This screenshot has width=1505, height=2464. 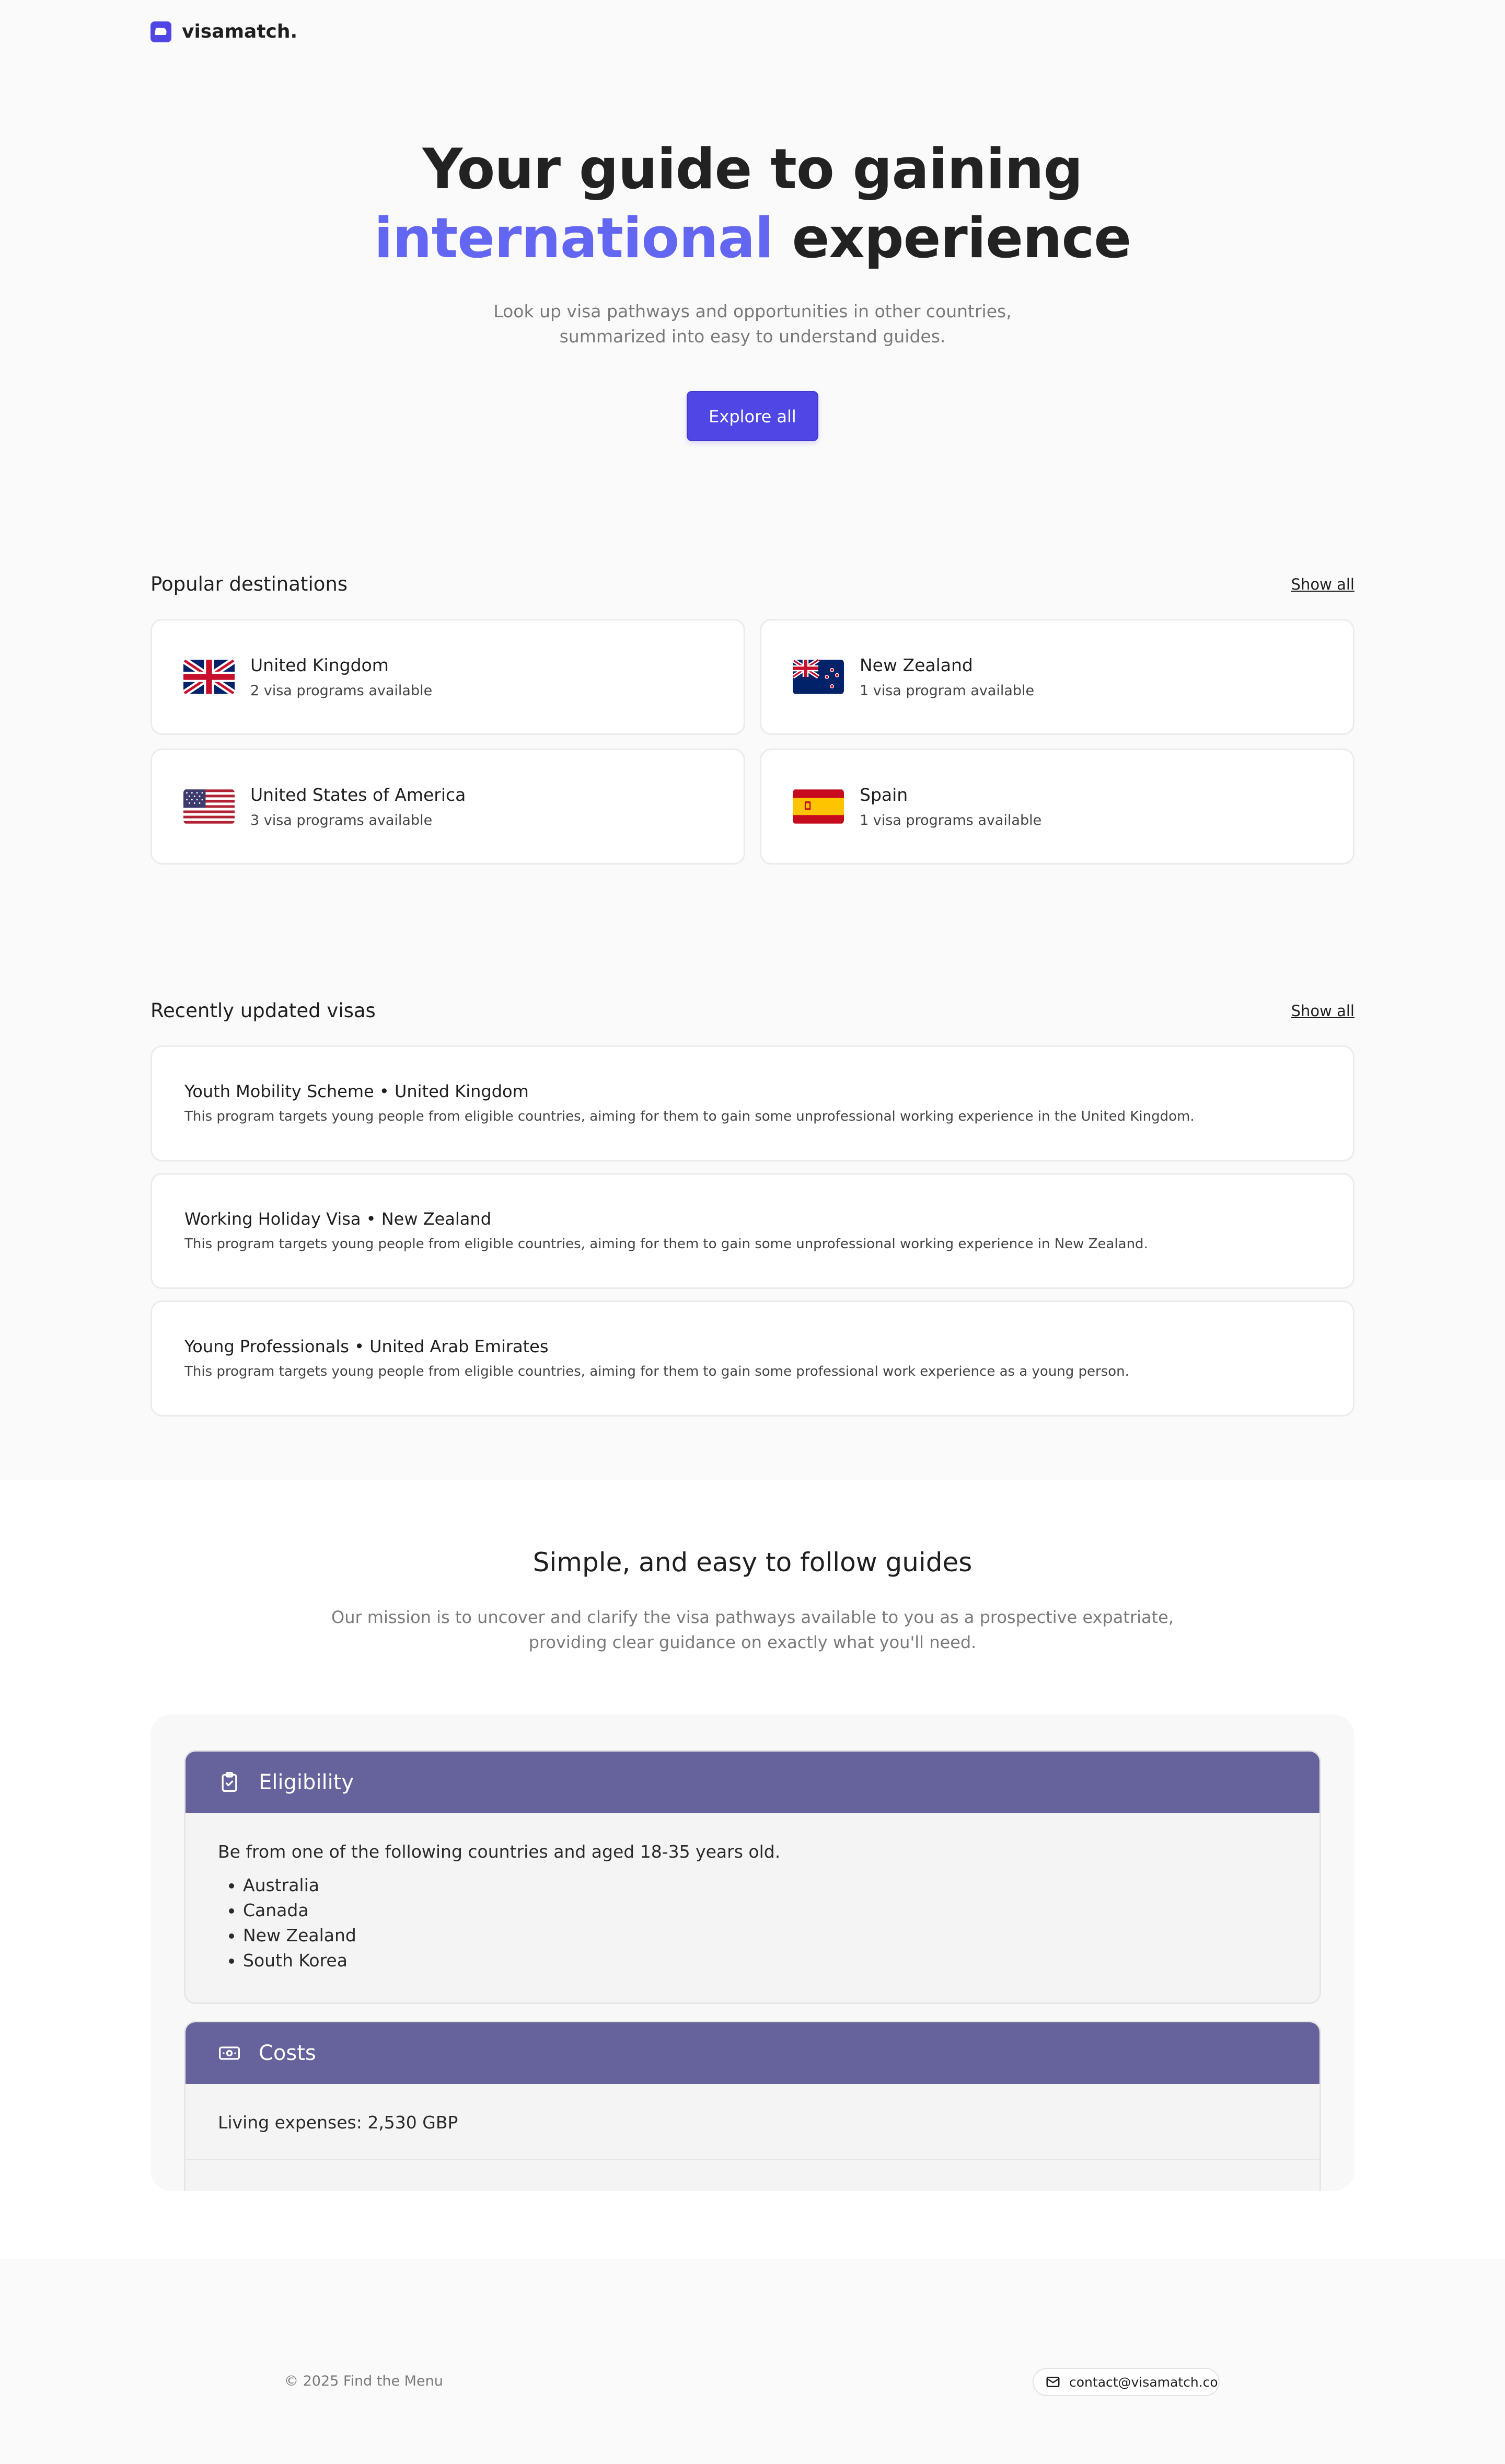 I want to click on costs-block: Costs Living expenses: 2,530 GBP, so click(x=752, y=2106).